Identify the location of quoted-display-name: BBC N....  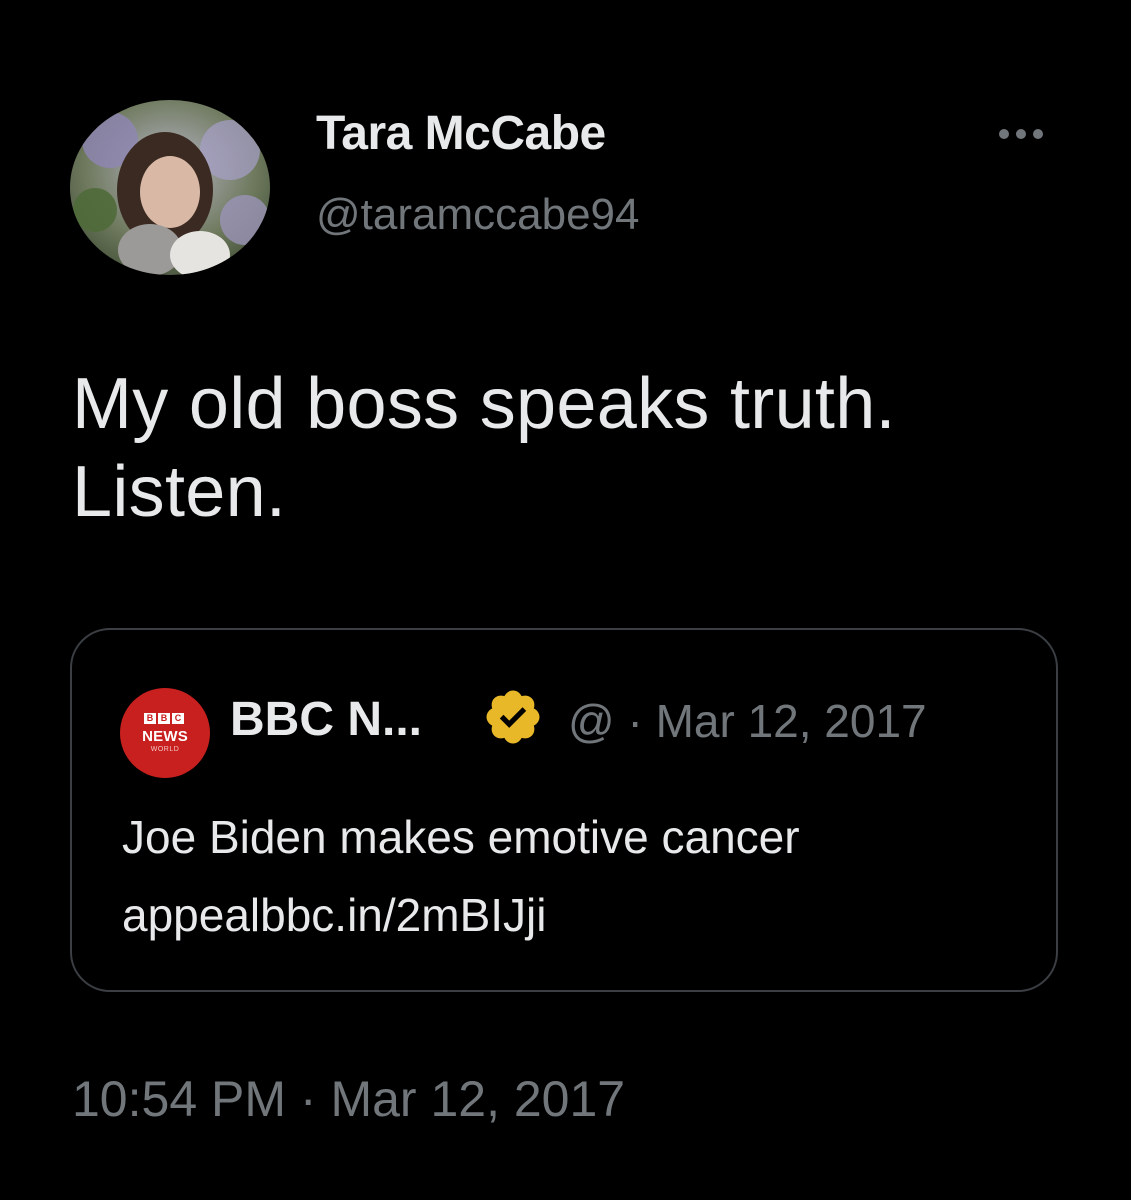
(326, 719).